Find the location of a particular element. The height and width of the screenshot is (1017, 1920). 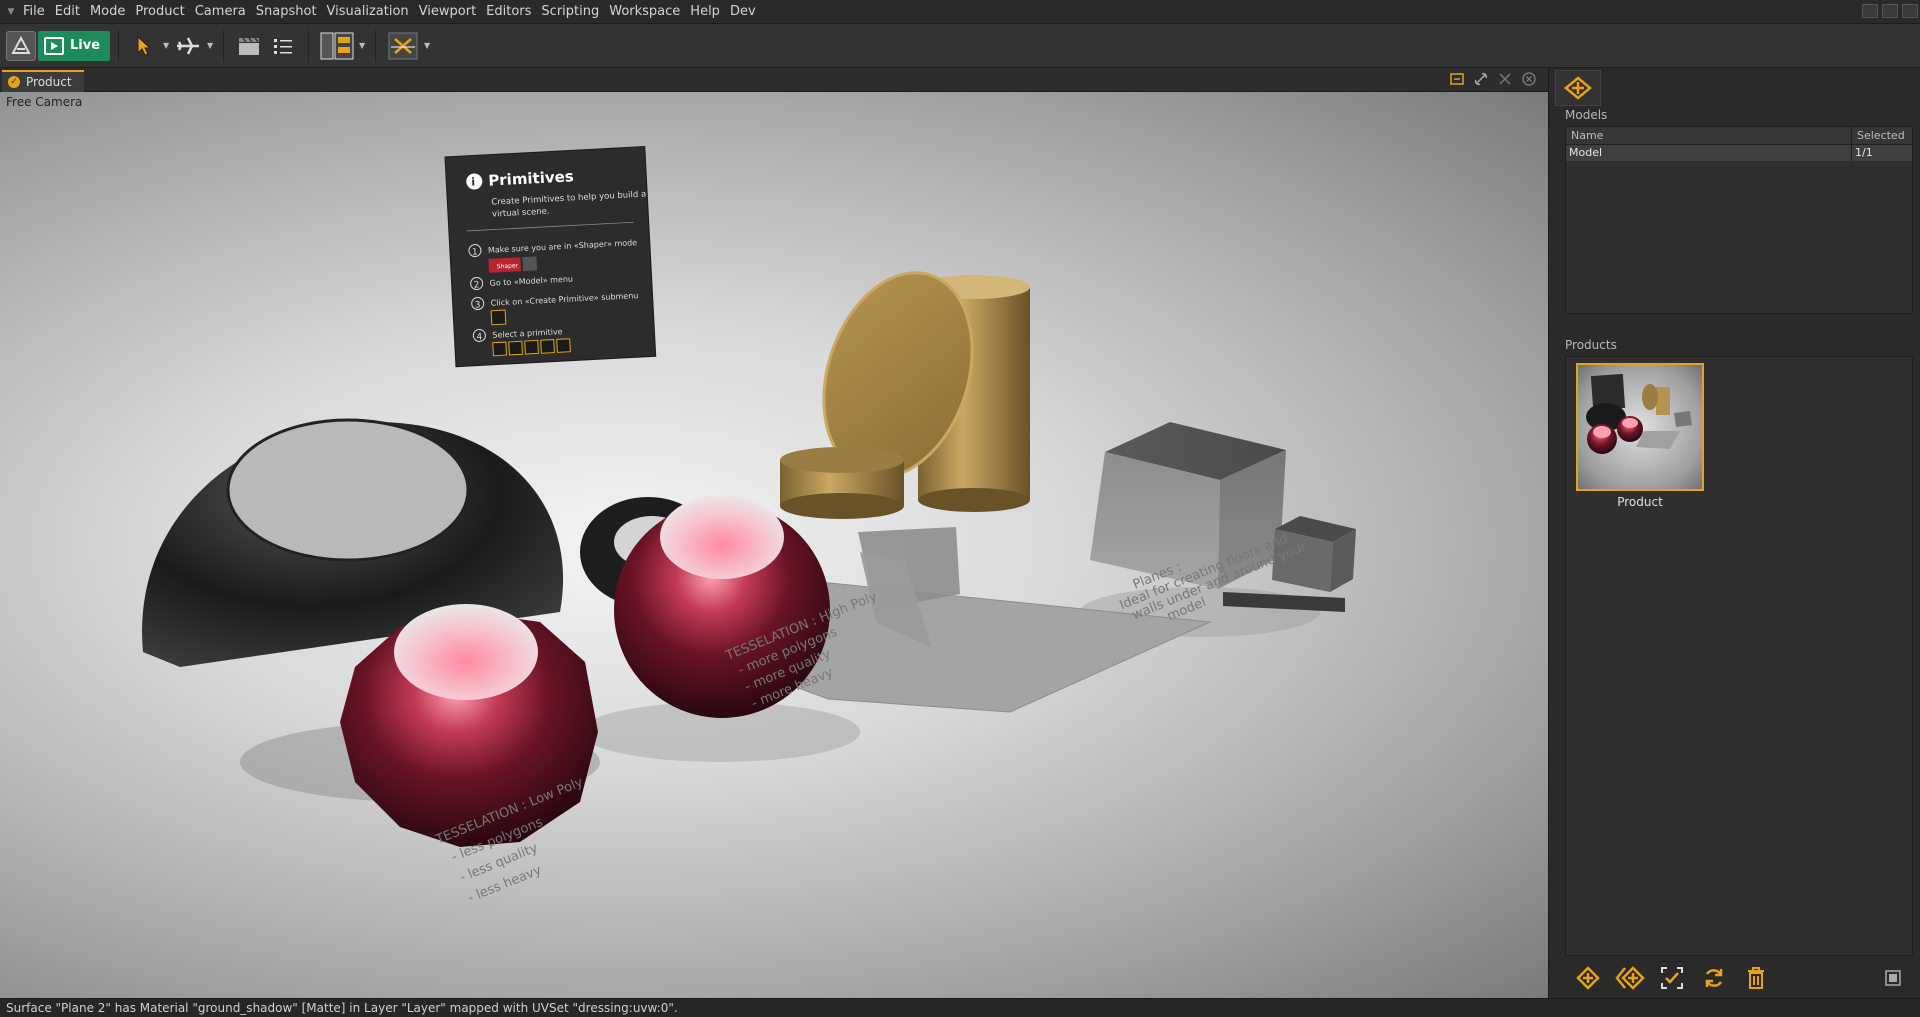

apply-product-button is located at coordinates (1672, 978).